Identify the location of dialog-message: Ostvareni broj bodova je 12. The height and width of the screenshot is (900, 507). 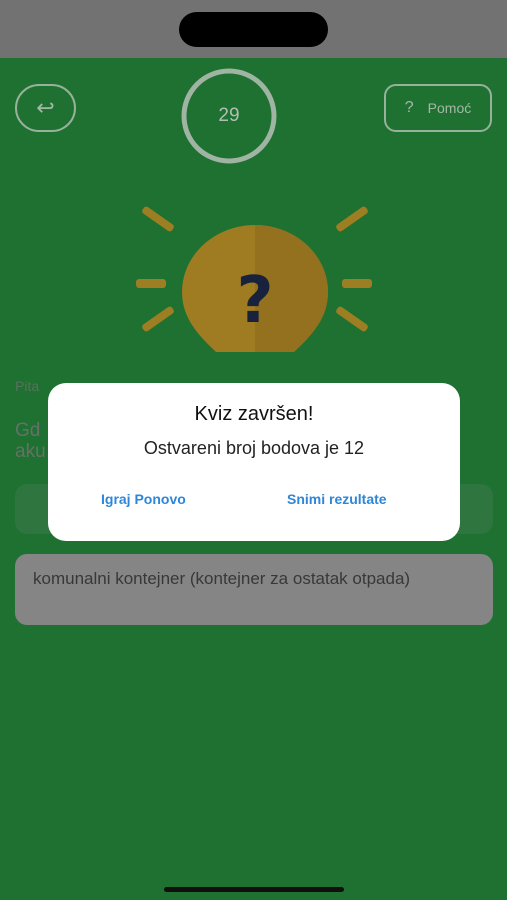
(254, 448).